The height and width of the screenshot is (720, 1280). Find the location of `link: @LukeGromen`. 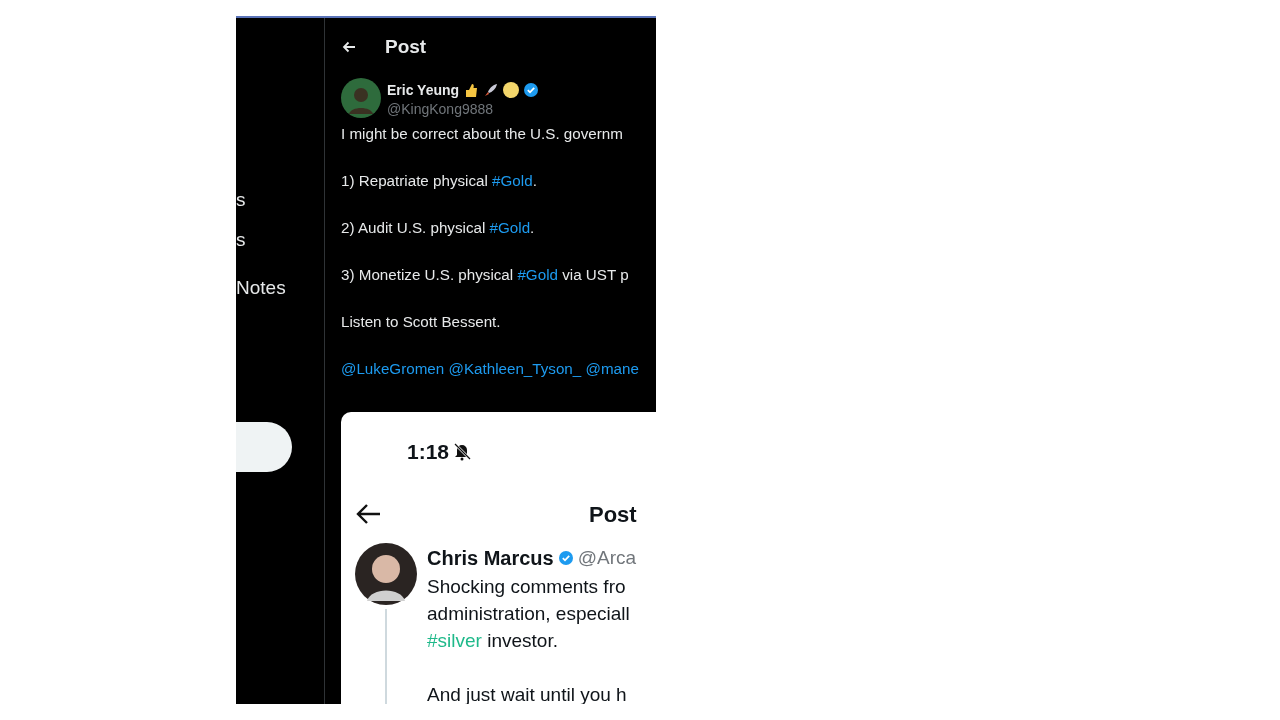

link: @LukeGromen is located at coordinates (393, 368).